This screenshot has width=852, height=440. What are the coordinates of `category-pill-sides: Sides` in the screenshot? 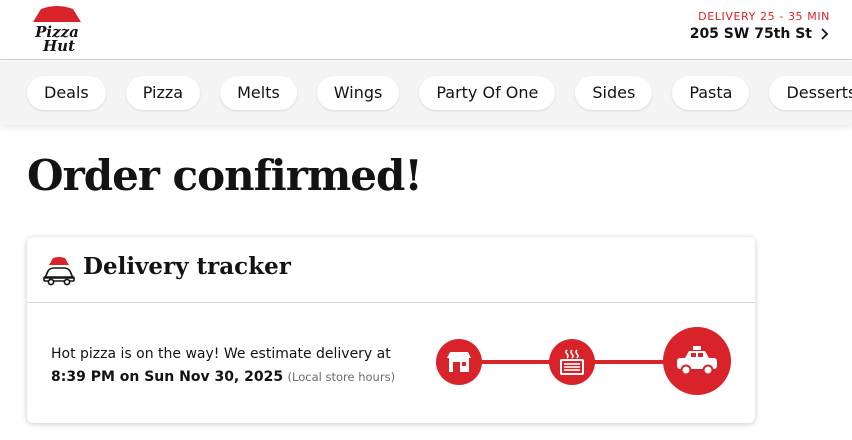 It's located at (614, 93).